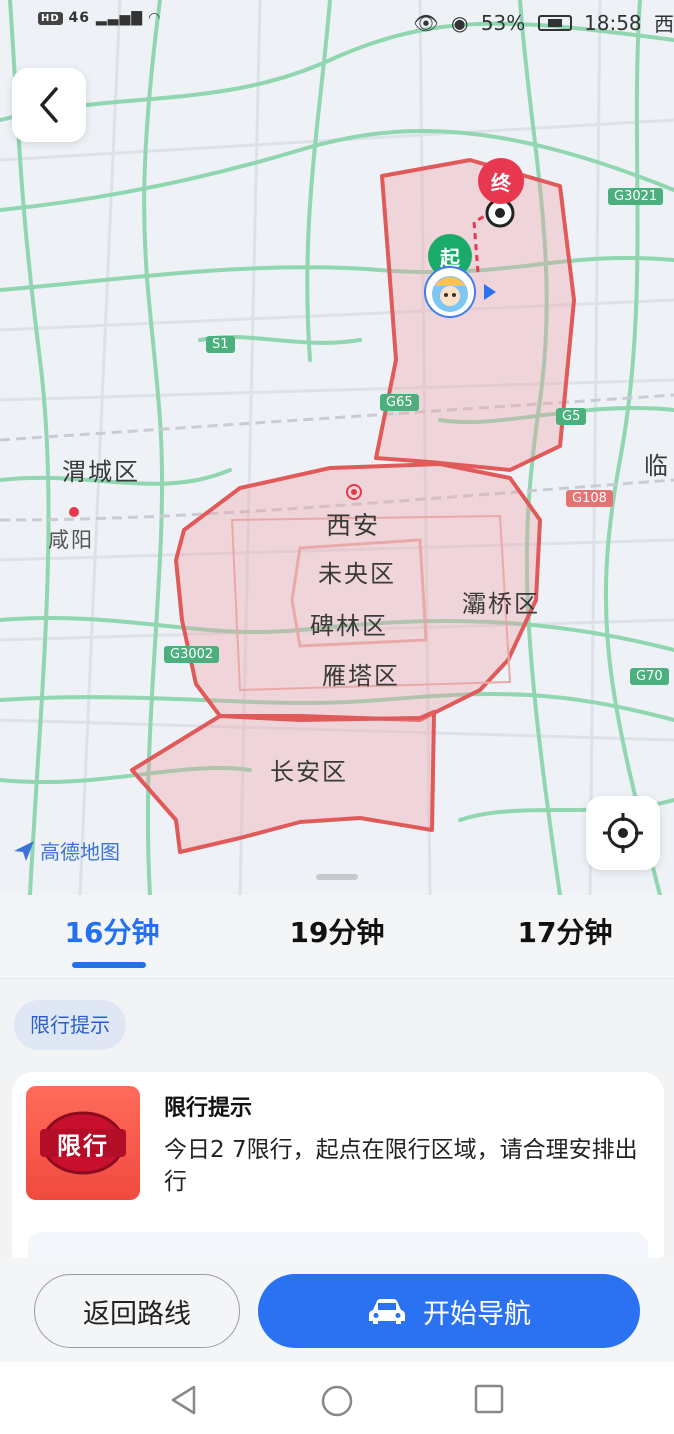 The width and height of the screenshot is (674, 1434). Describe the element at coordinates (50, 18) in the screenshot. I see `hd-icon: HD` at that location.